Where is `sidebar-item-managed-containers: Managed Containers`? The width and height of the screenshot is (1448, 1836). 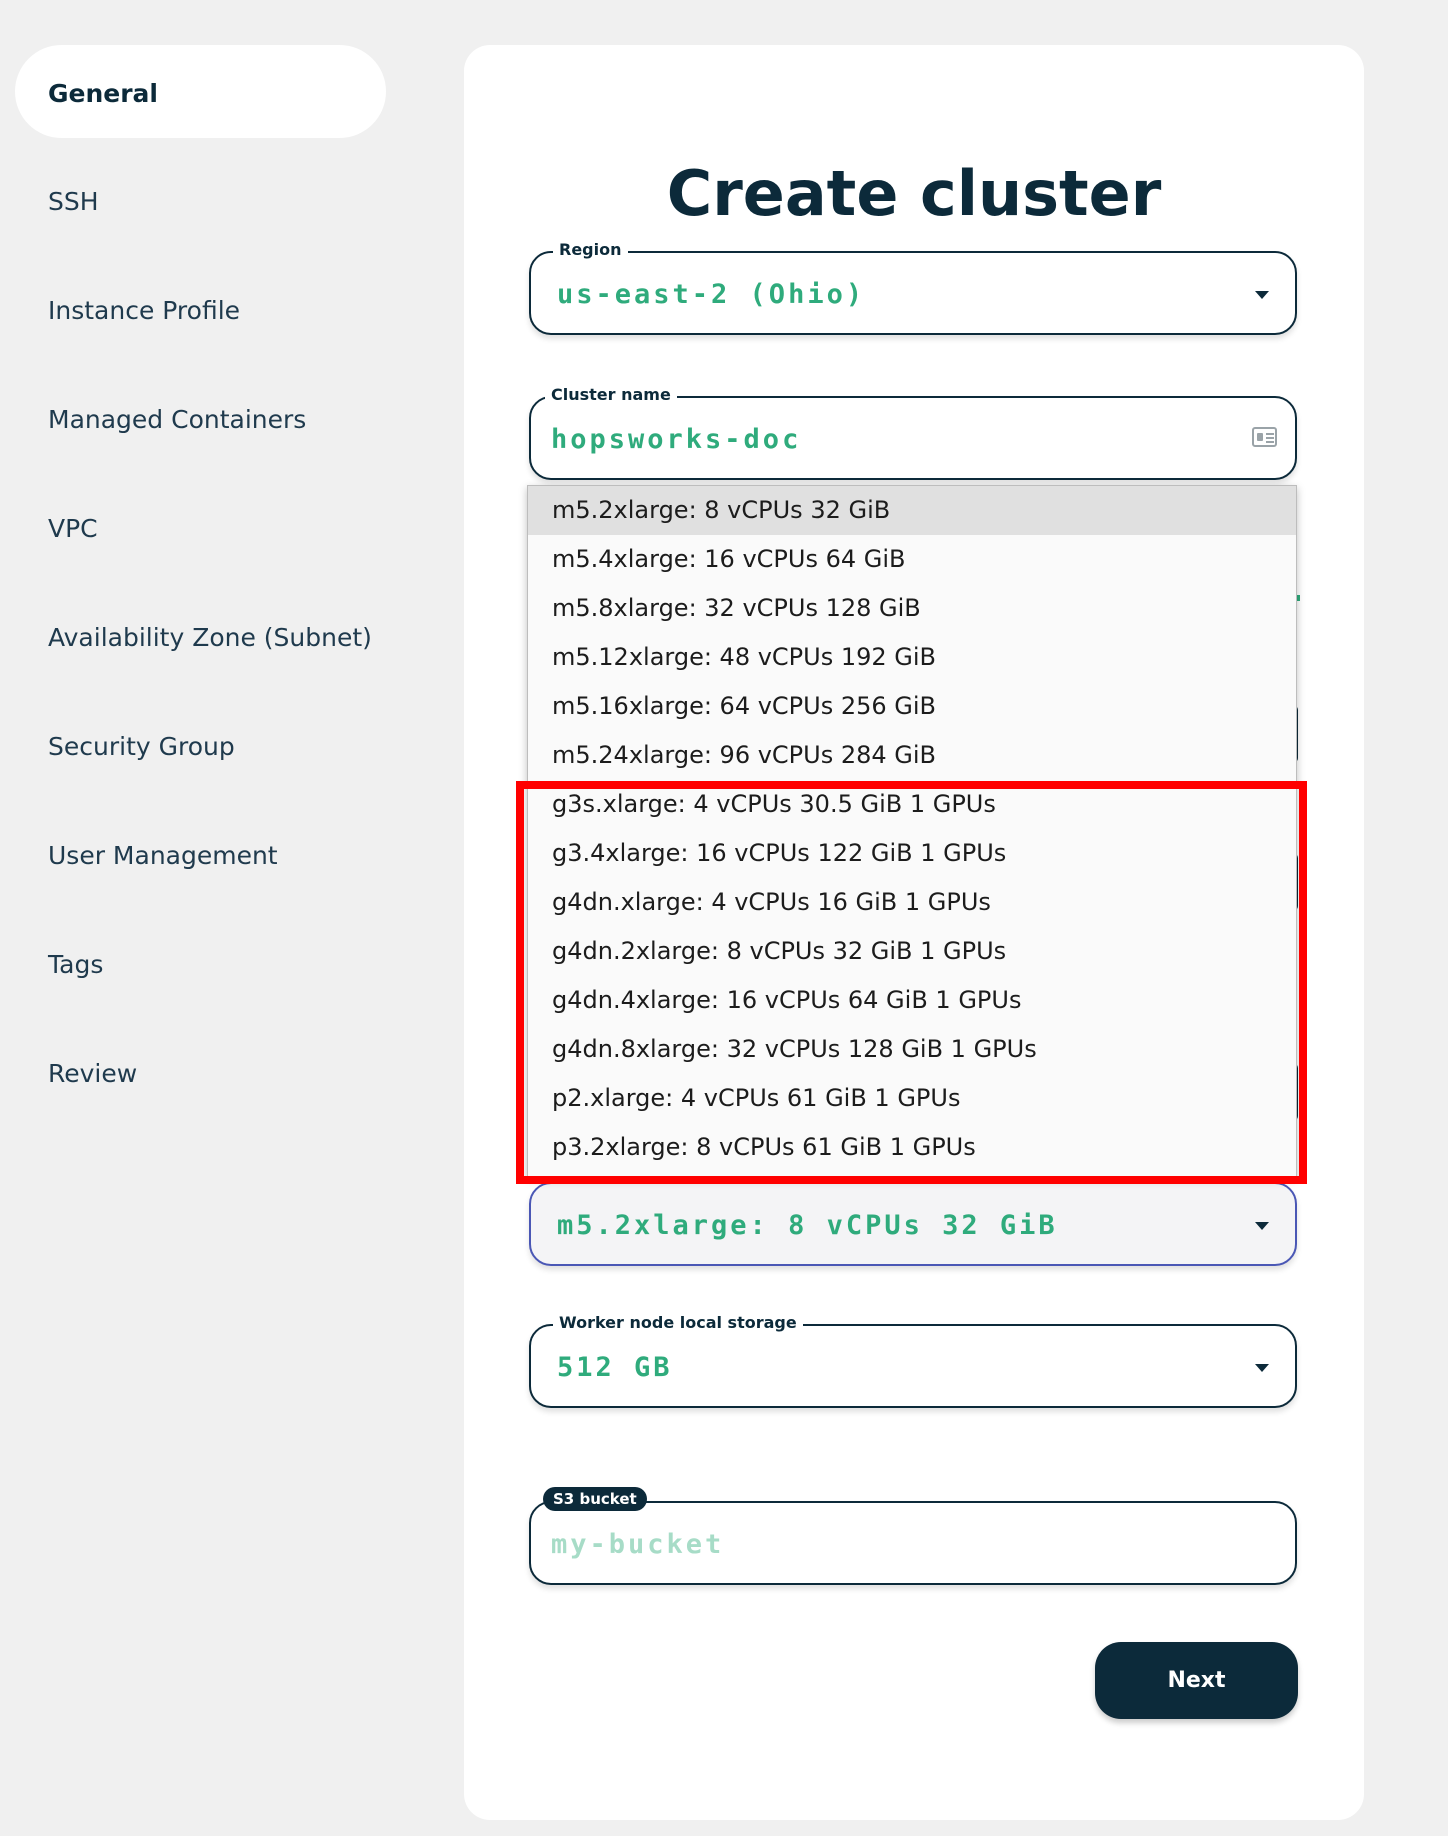
sidebar-item-managed-containers: Managed Containers is located at coordinates (177, 419).